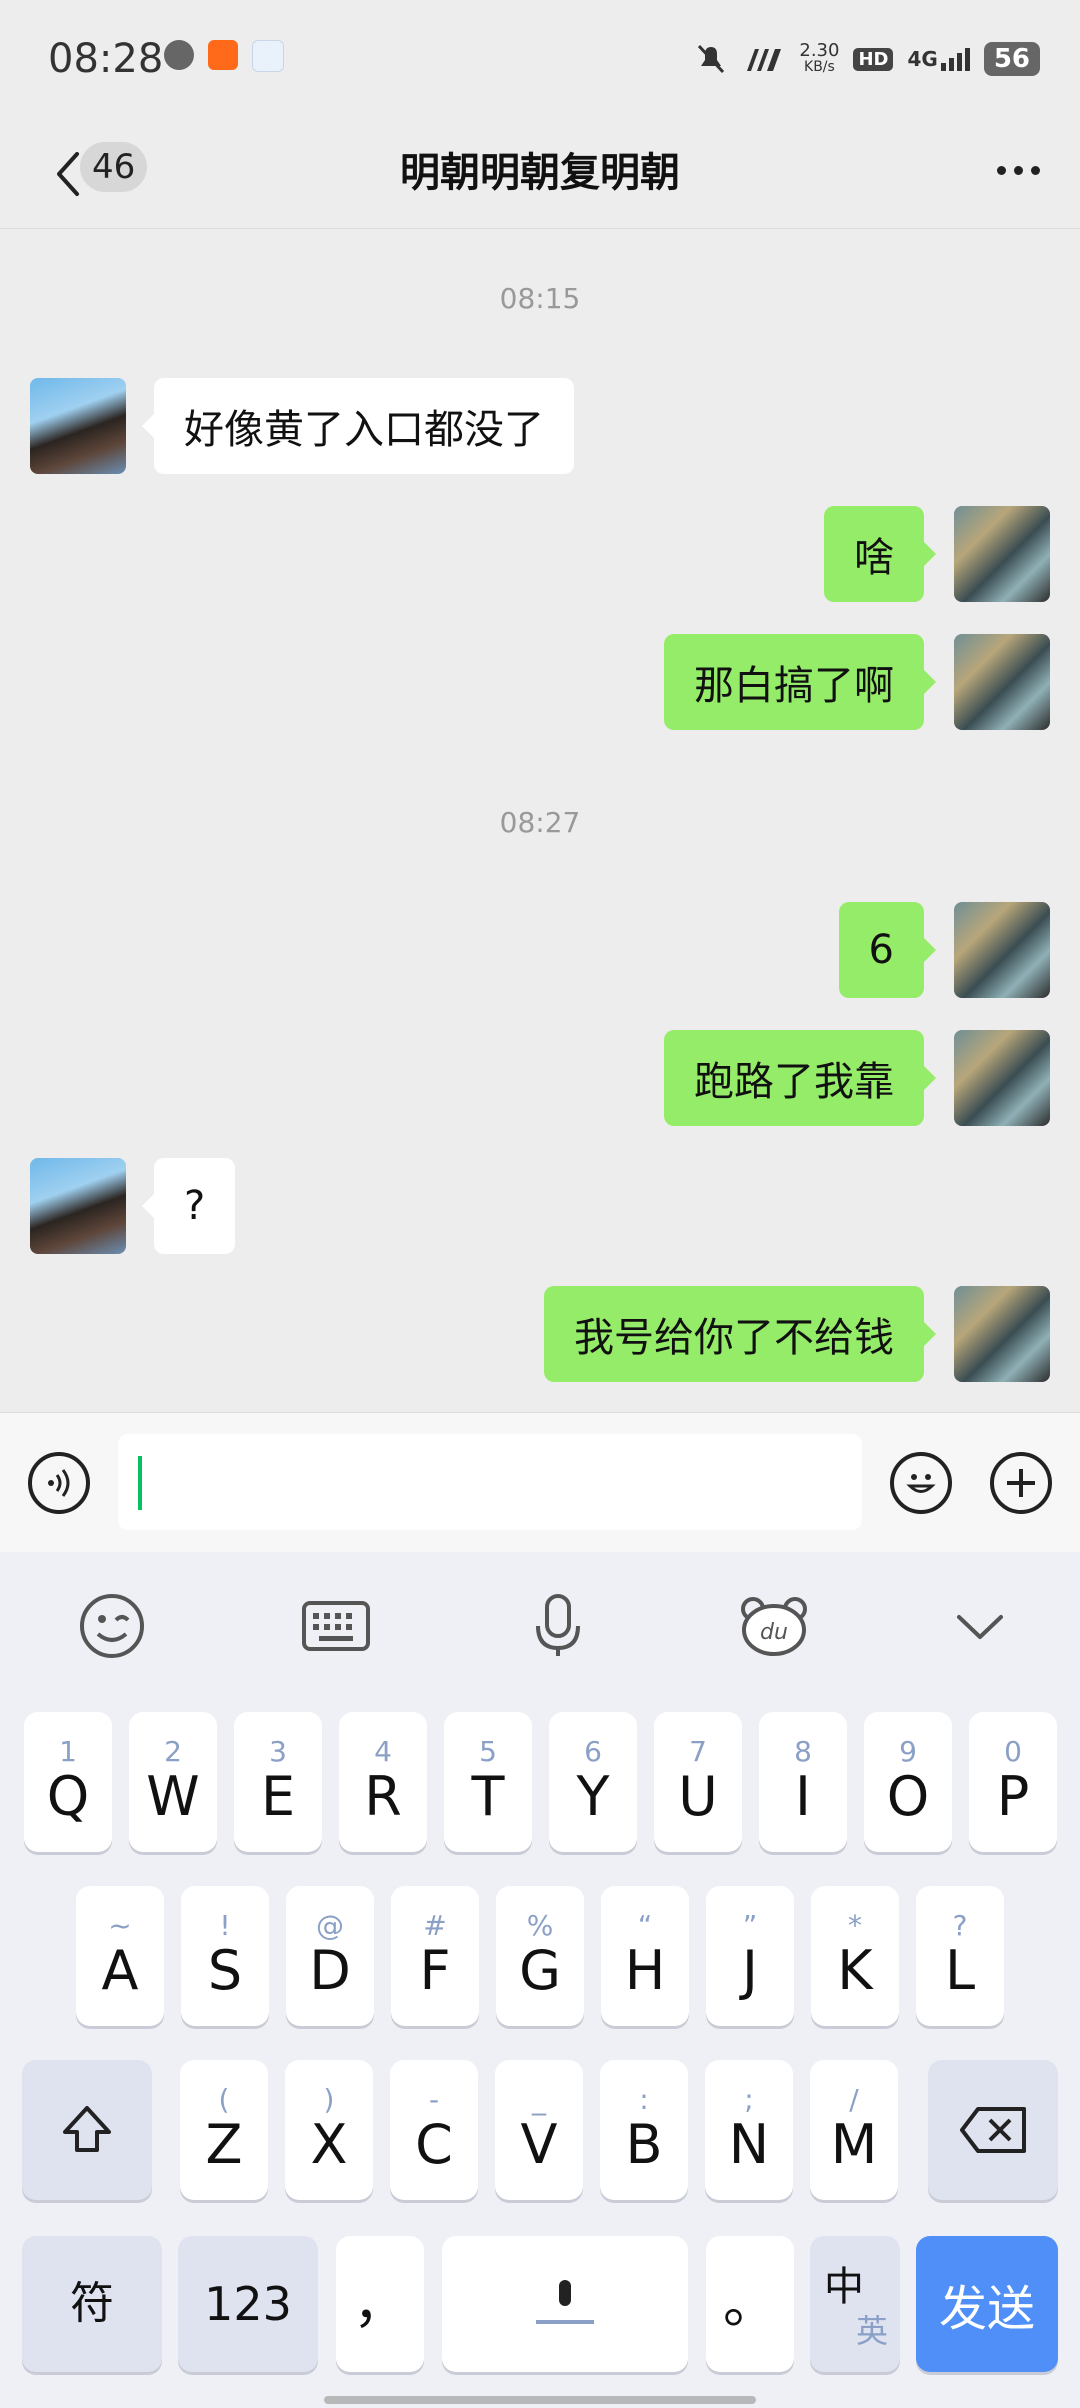 Image resolution: width=1080 pixels, height=2408 pixels. I want to click on numbers-key: 123, so click(248, 2304).